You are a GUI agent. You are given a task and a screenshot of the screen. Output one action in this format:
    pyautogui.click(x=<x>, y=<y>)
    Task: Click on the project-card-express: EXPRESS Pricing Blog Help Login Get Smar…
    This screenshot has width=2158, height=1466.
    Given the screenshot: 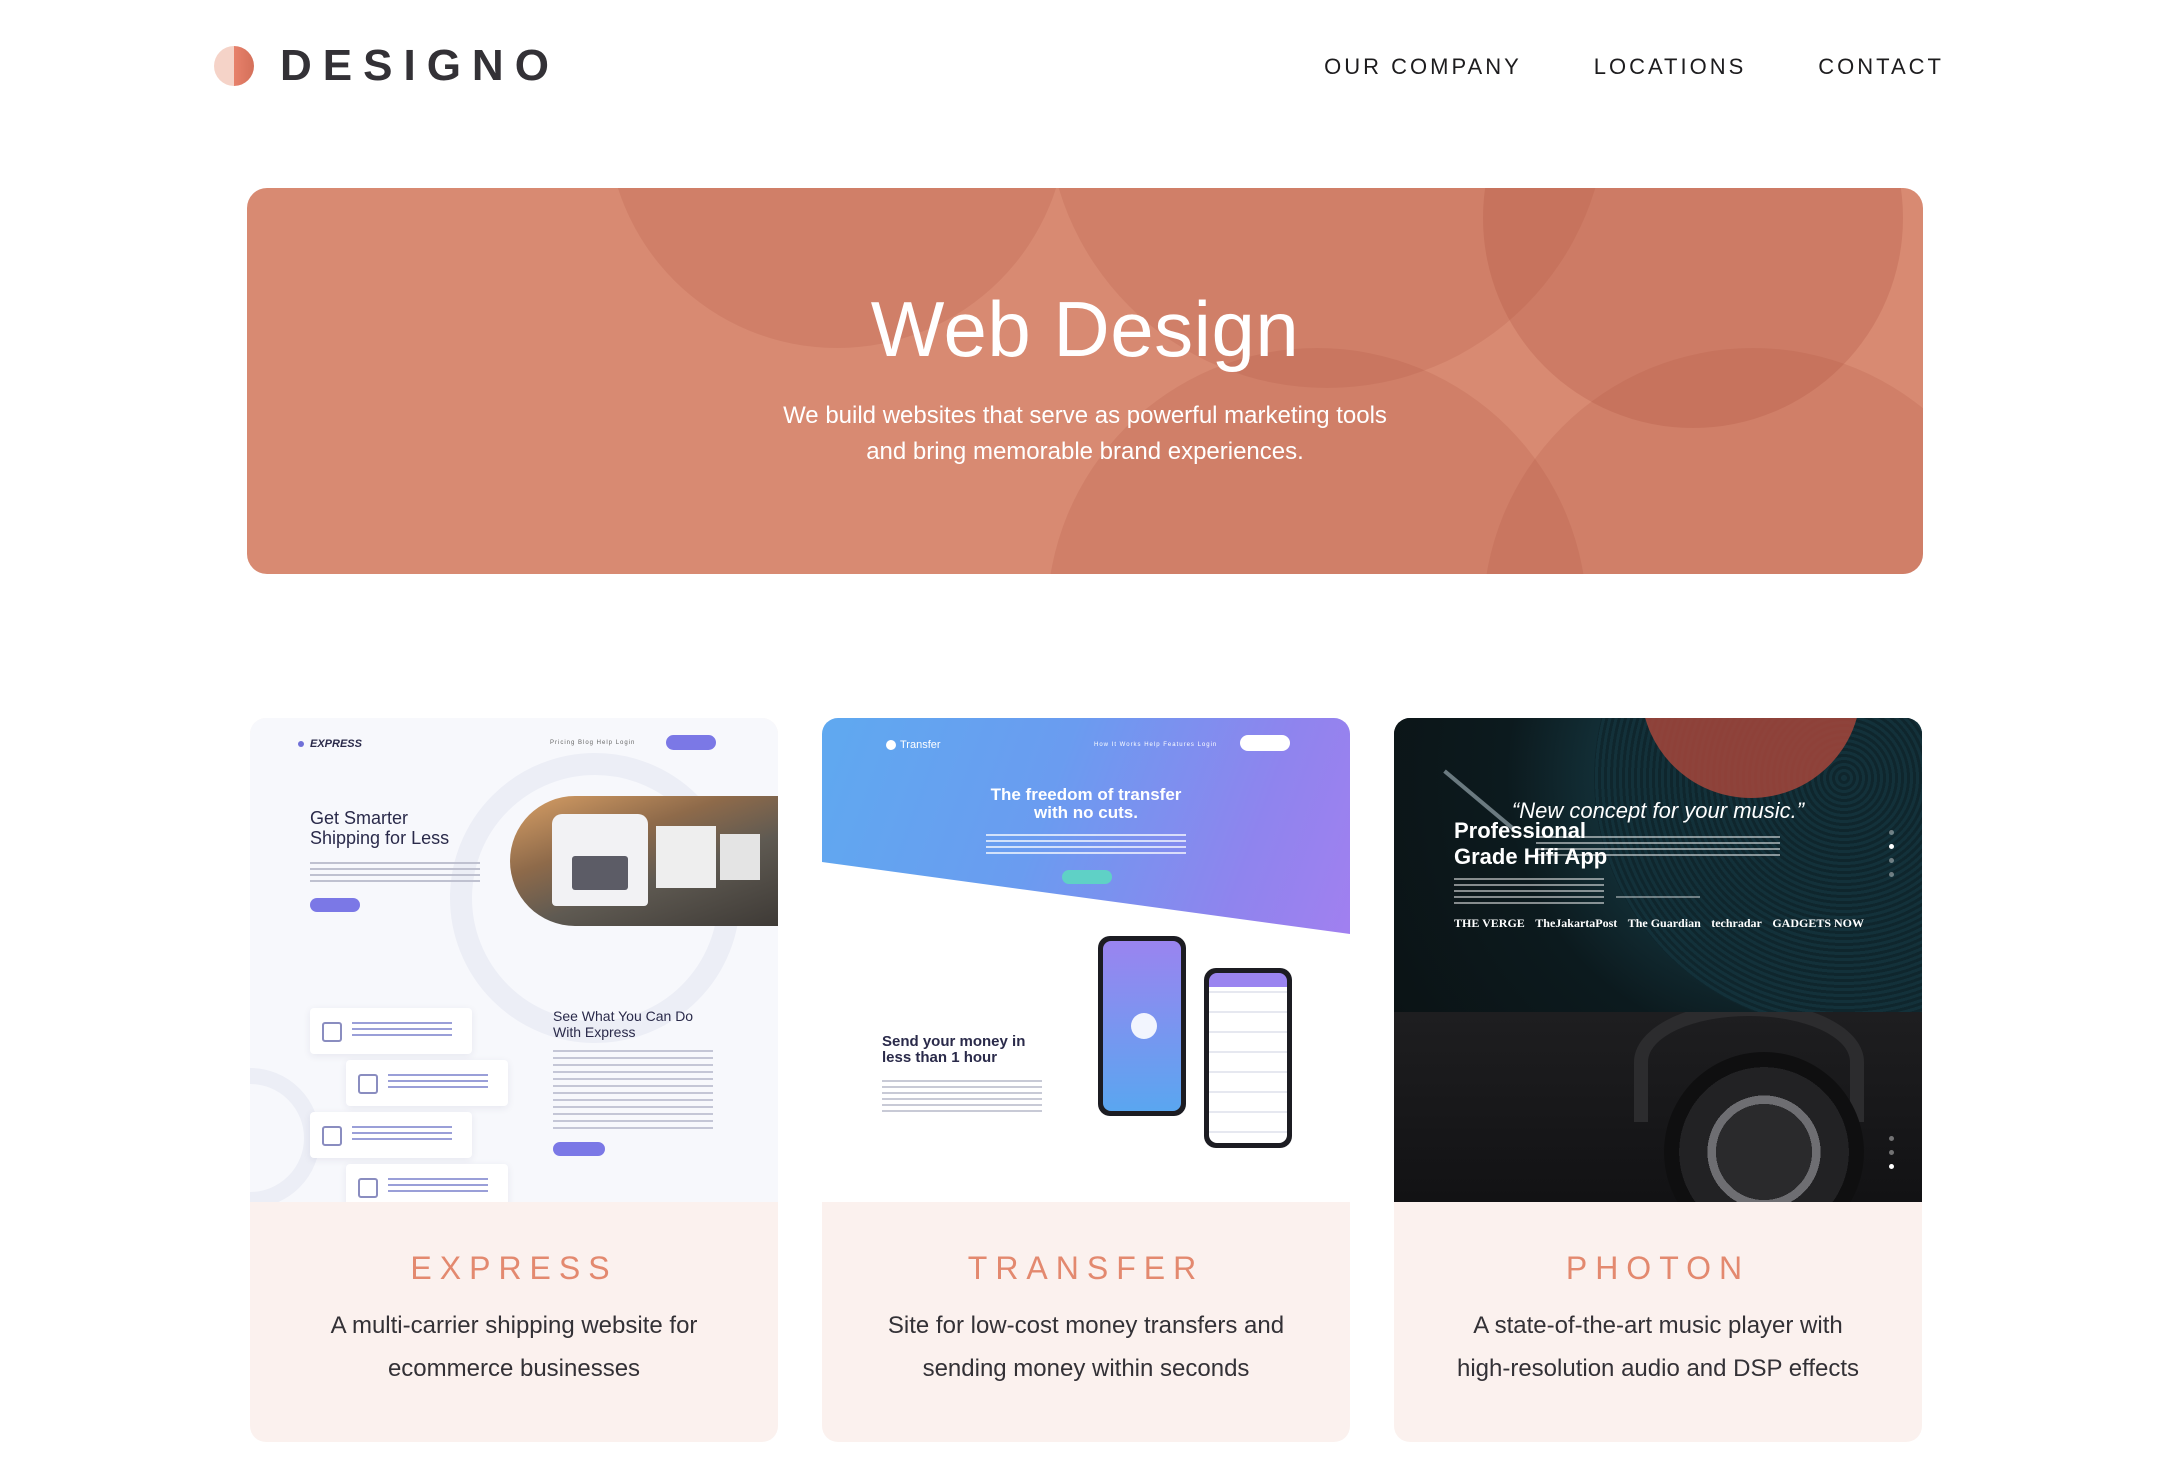 What is the action you would take?
    pyautogui.click(x=514, y=1080)
    